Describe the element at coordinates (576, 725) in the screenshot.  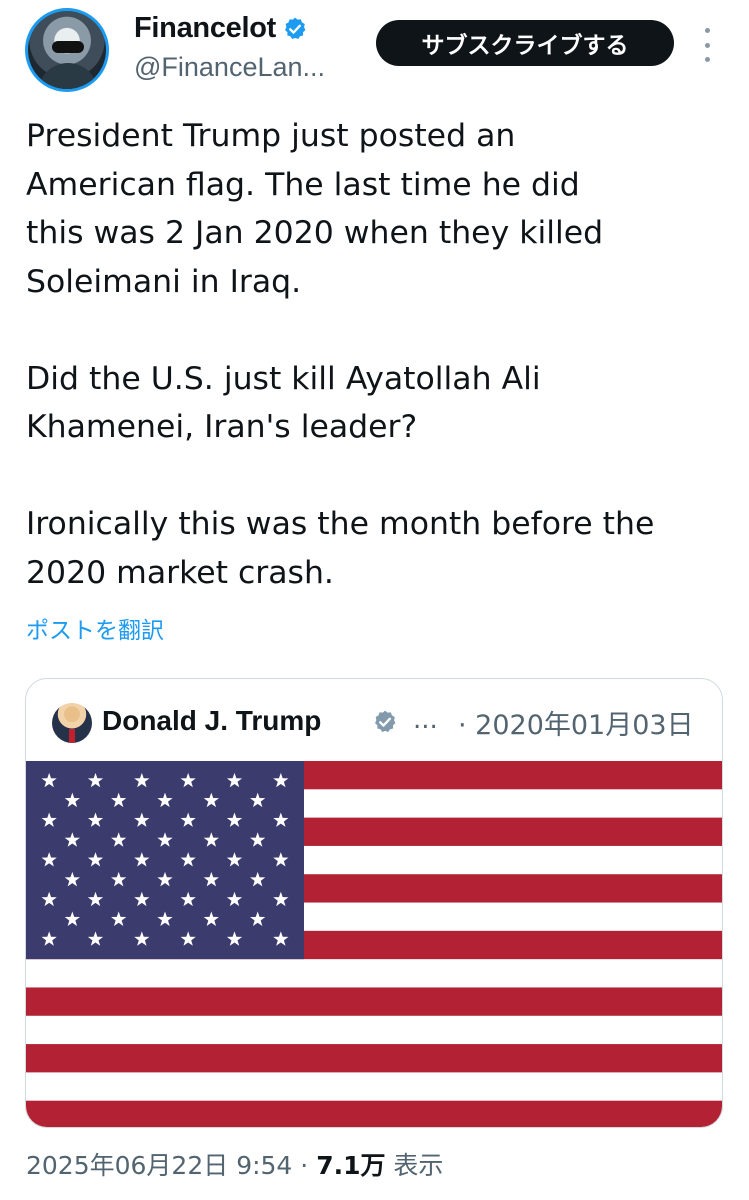
I see `quoted-post-date: · 2020年01月03日` at that location.